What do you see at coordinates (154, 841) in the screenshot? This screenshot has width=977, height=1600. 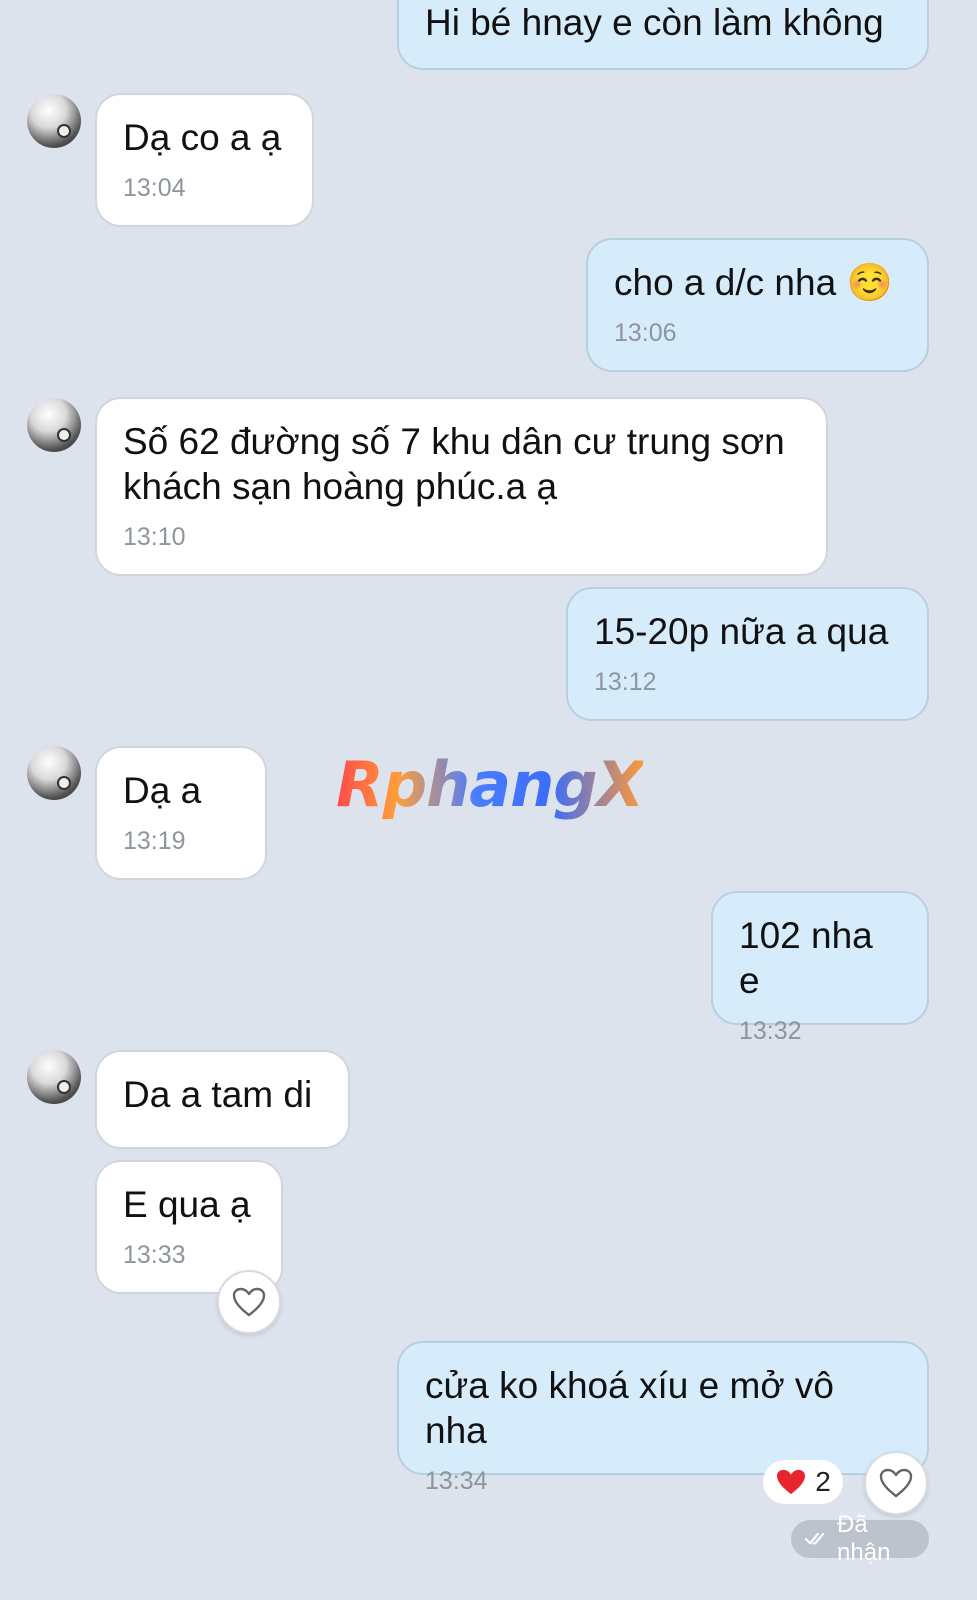 I see `message-time: 13:19` at bounding box center [154, 841].